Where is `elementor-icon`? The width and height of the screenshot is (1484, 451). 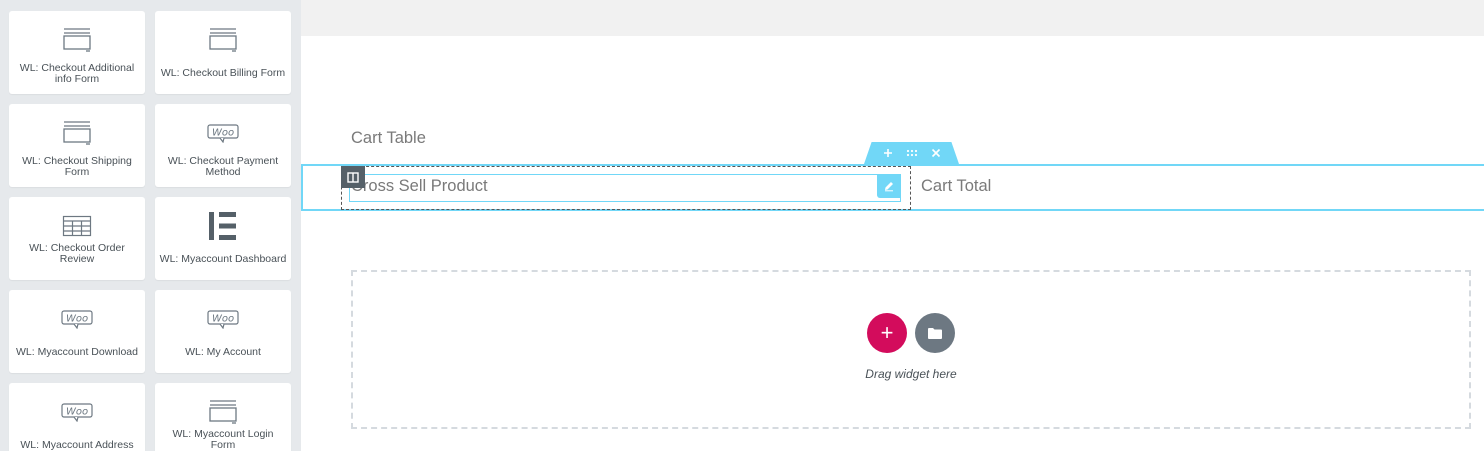 elementor-icon is located at coordinates (223, 226).